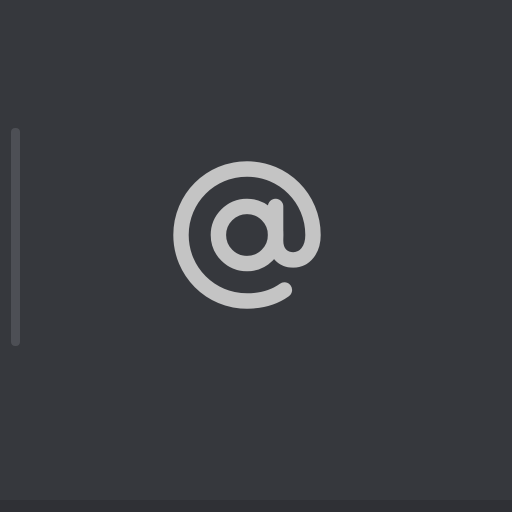  Describe the element at coordinates (15, 237) in the screenshot. I see `toolbar-divider` at that location.